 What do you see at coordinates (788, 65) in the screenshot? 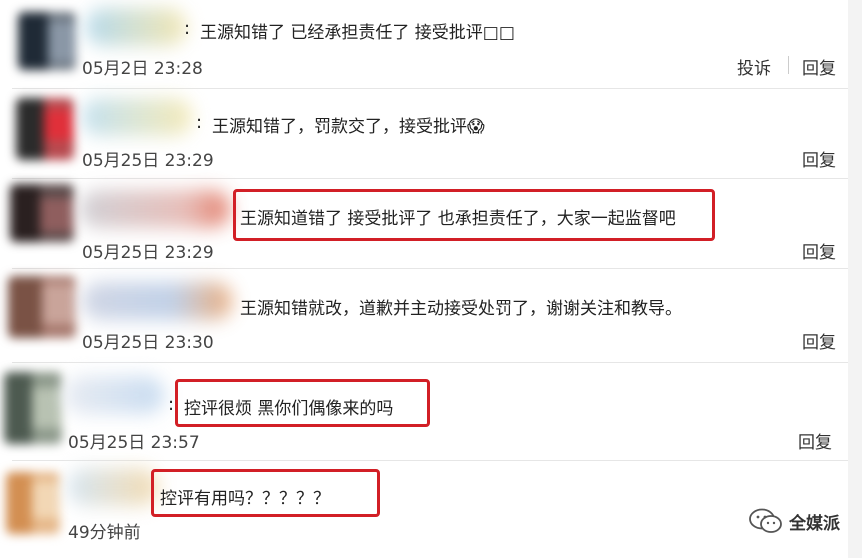
I see `action-separator` at bounding box center [788, 65].